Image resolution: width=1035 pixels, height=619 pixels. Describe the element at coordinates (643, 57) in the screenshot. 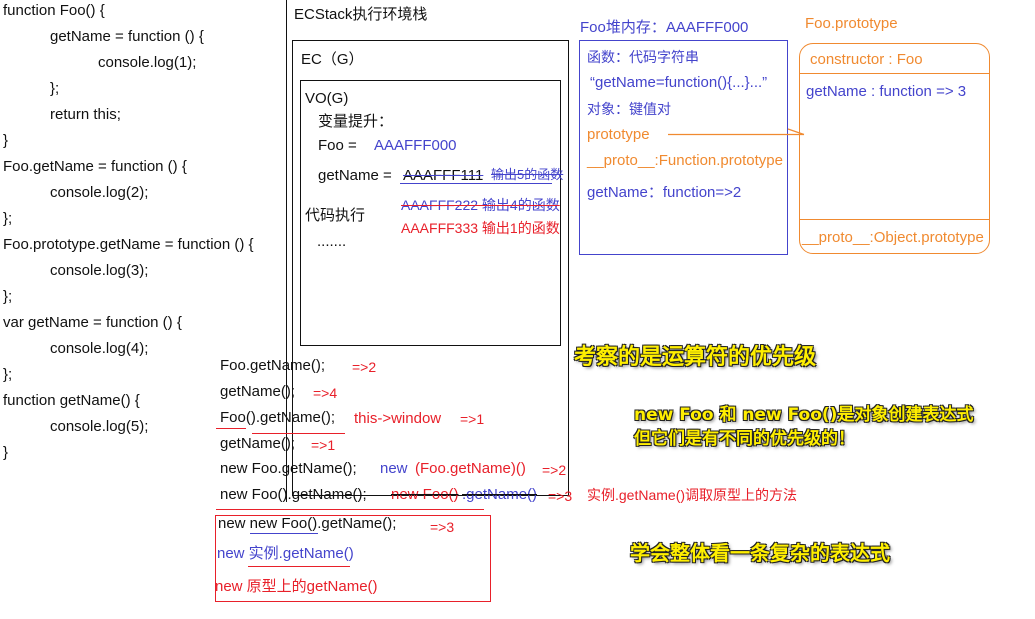

I see `heap-func-label: 函数：代码字符串` at that location.